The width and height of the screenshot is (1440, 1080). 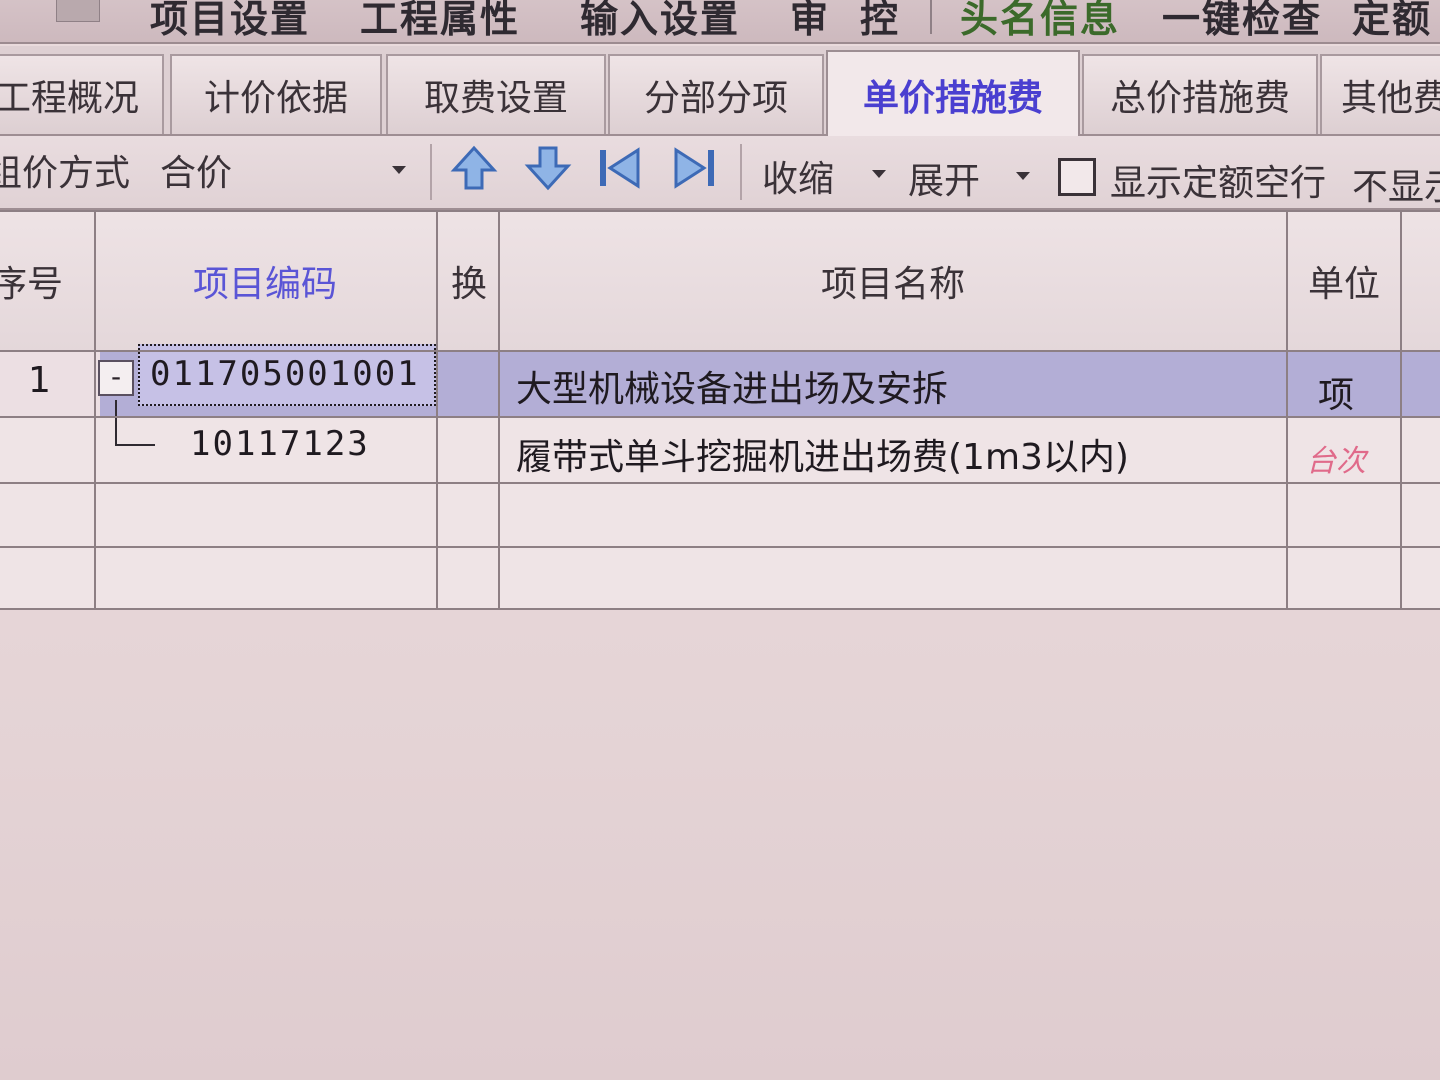 I want to click on combo-label: 组价方式, so click(x=65, y=173).